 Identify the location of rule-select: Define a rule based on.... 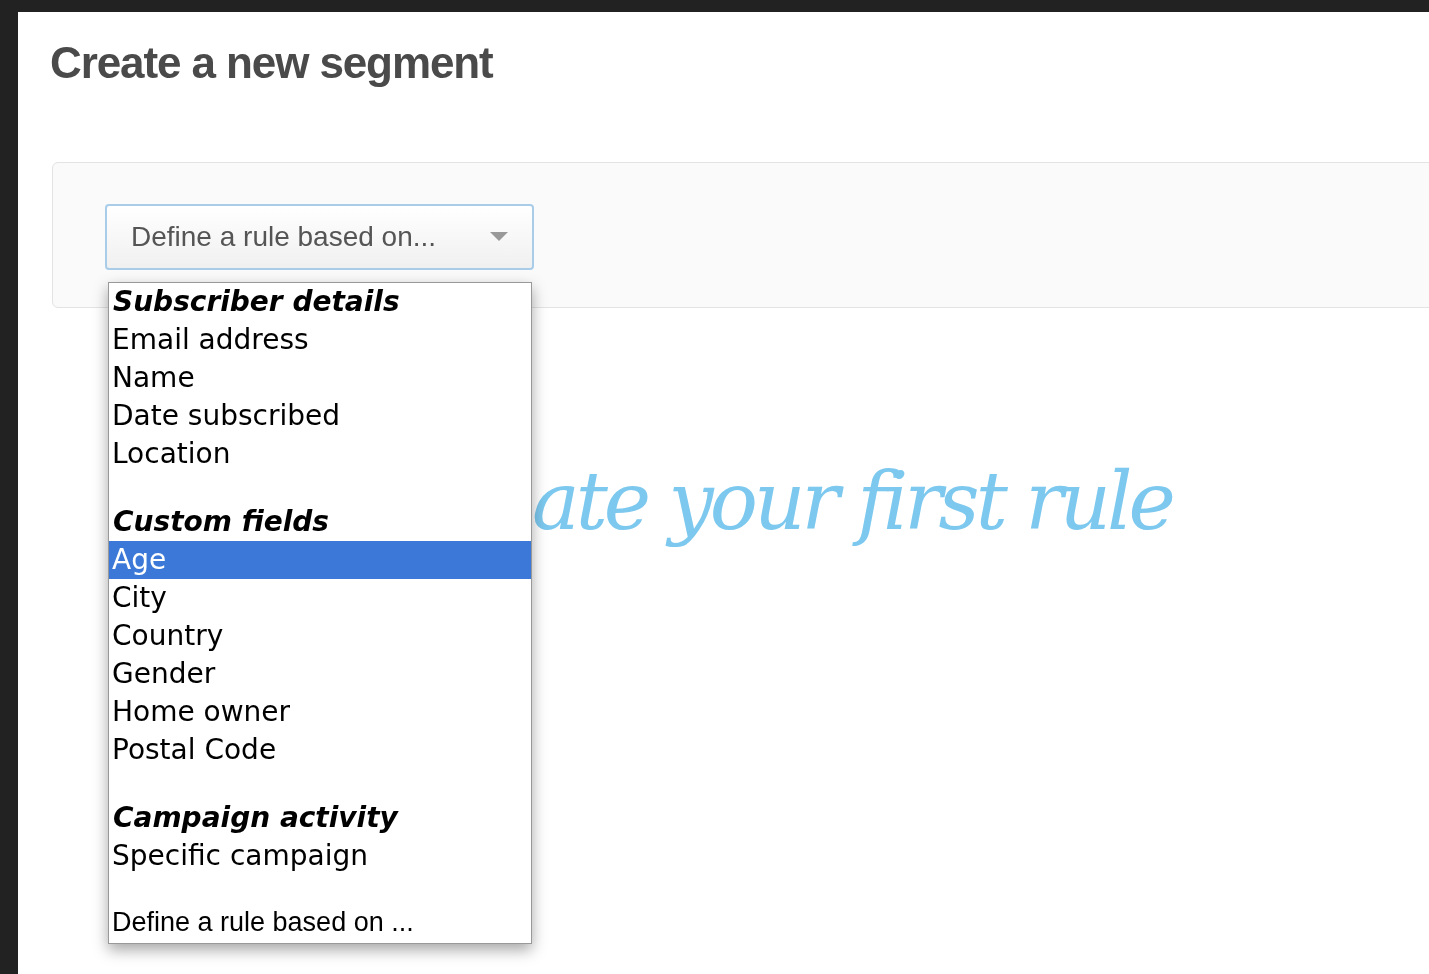
(319, 237).